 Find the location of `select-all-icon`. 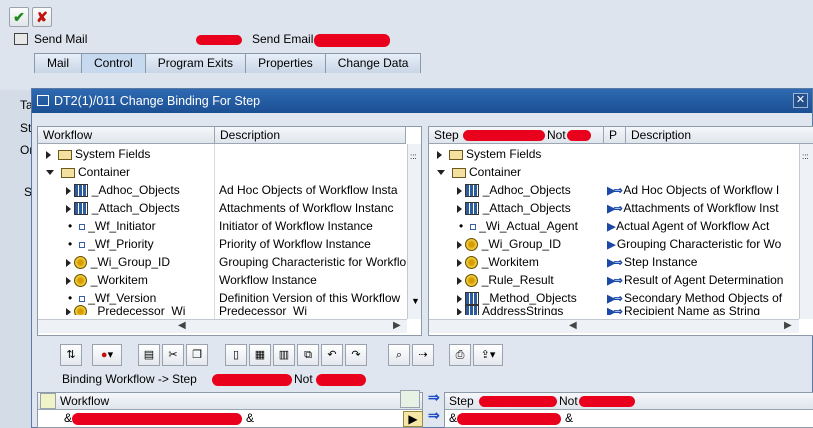

select-all-icon is located at coordinates (48, 401).